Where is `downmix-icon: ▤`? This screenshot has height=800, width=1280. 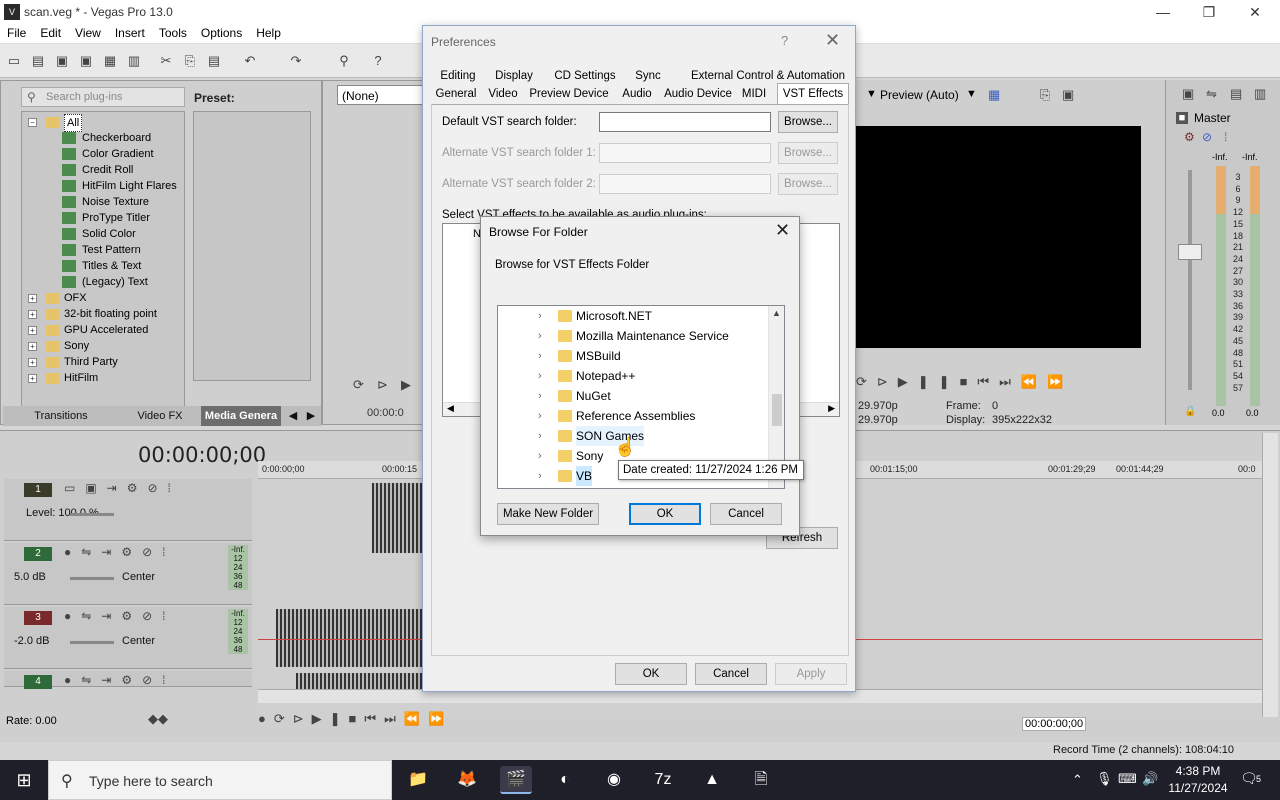
downmix-icon: ▤ is located at coordinates (1236, 94).